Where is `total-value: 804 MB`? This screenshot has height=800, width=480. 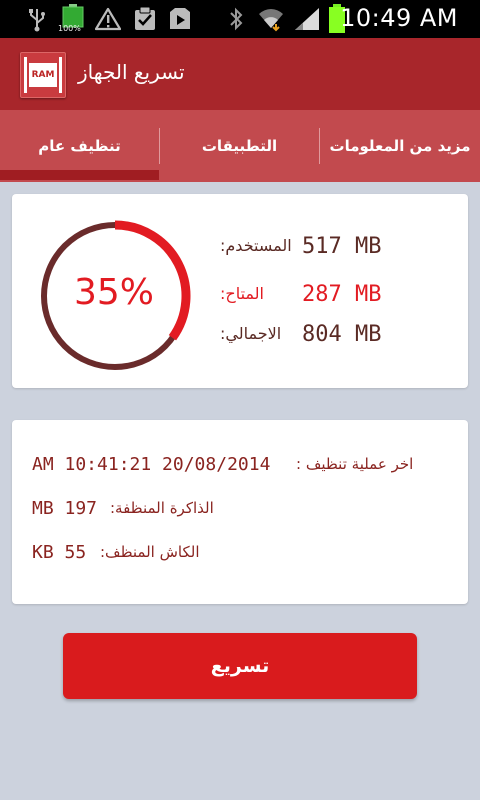 total-value: 804 MB is located at coordinates (342, 334).